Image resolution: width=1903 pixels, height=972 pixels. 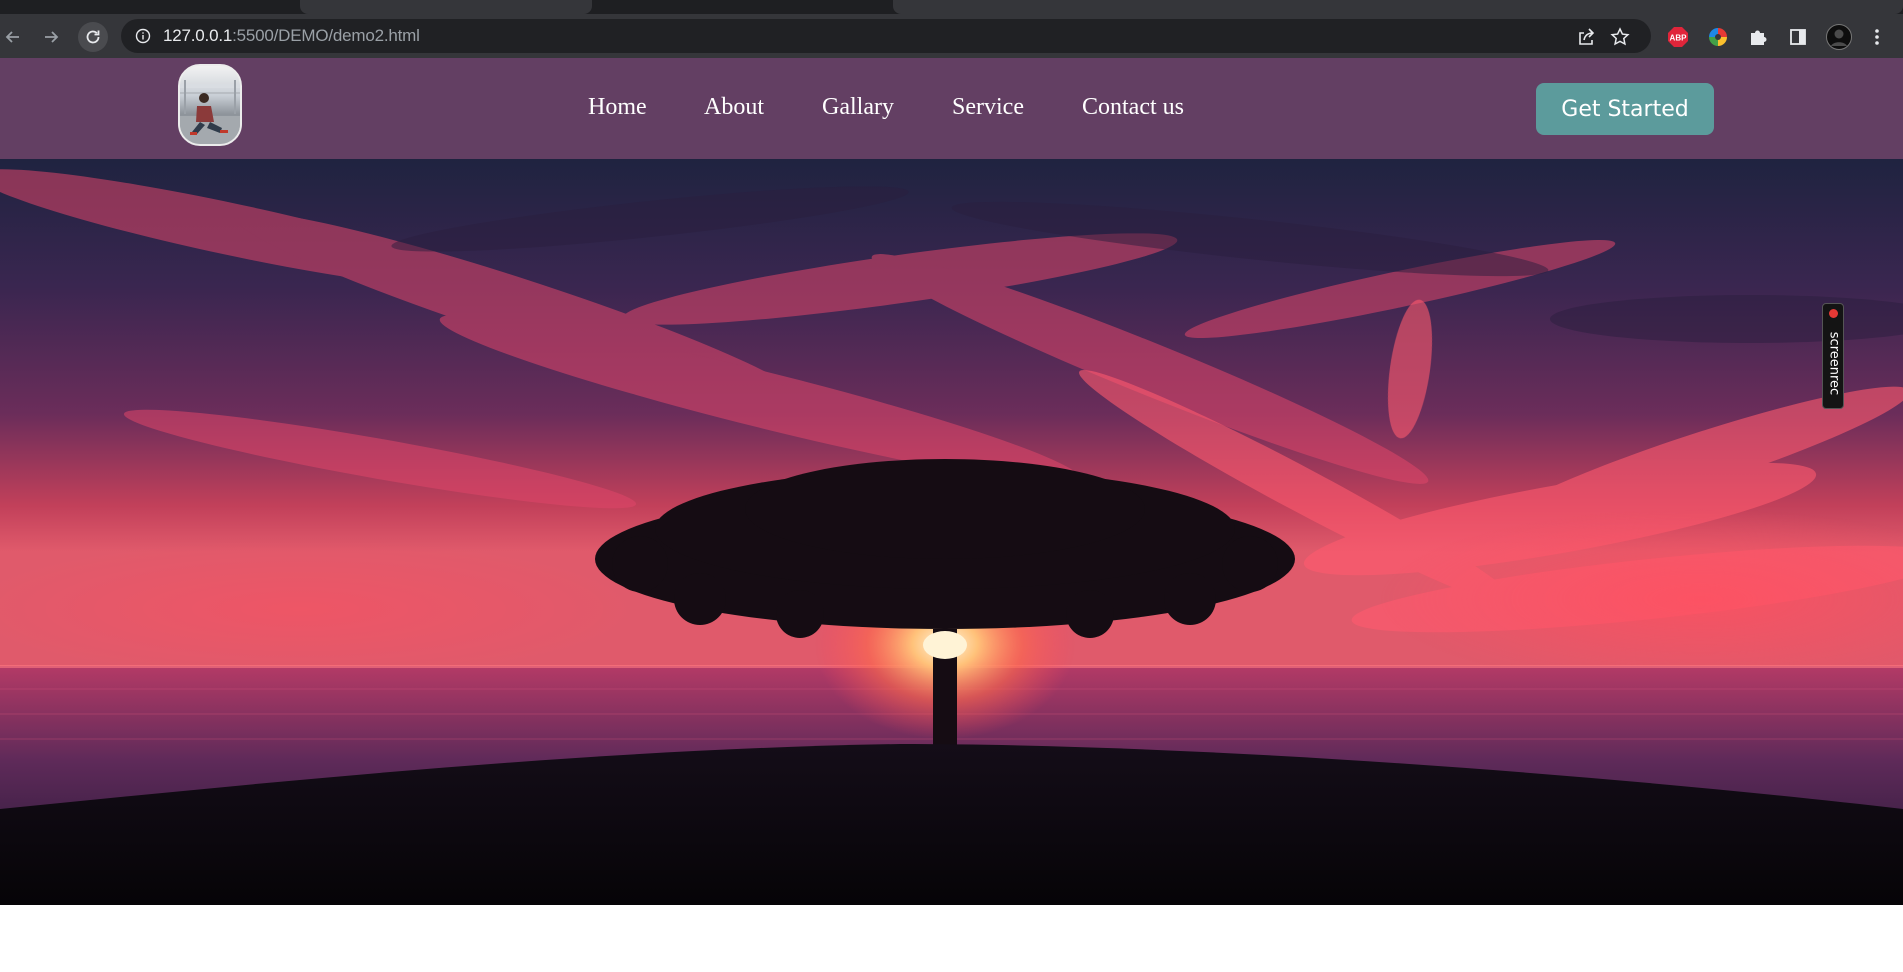 I want to click on browser-tab, so click(x=446, y=7).